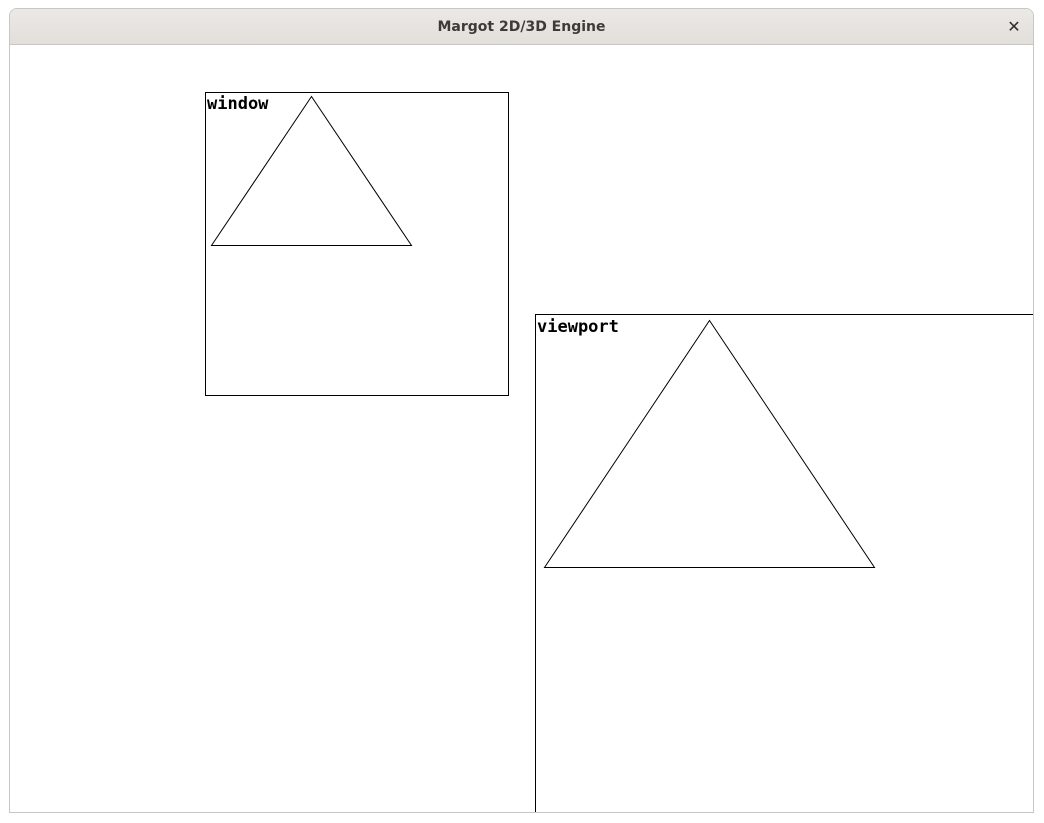 Image resolution: width=1044 pixels, height=823 pixels. I want to click on titlebar: Margot 2D/3D Engine ✕, so click(521, 27).